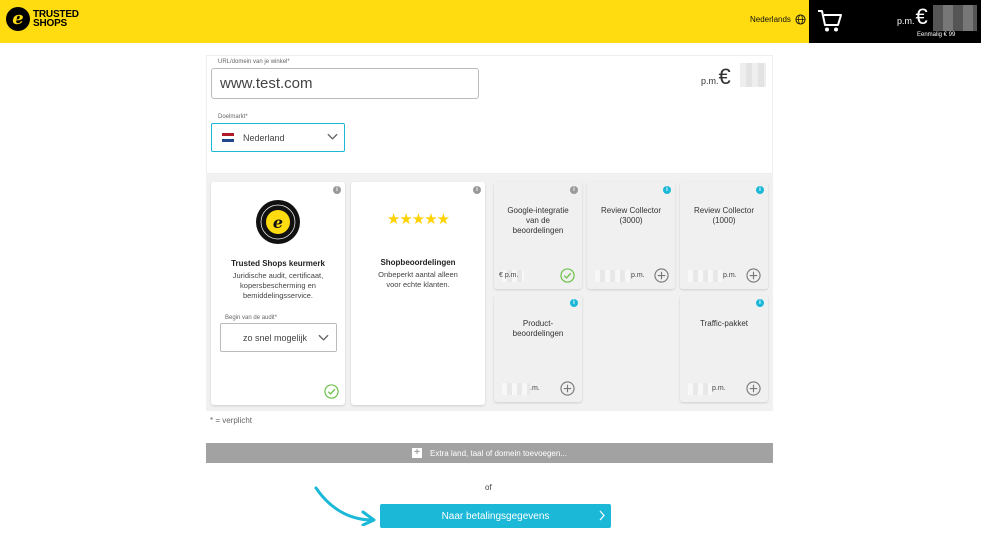 The width and height of the screenshot is (981, 533). Describe the element at coordinates (800, 19) in the screenshot. I see `globe-icon` at that location.